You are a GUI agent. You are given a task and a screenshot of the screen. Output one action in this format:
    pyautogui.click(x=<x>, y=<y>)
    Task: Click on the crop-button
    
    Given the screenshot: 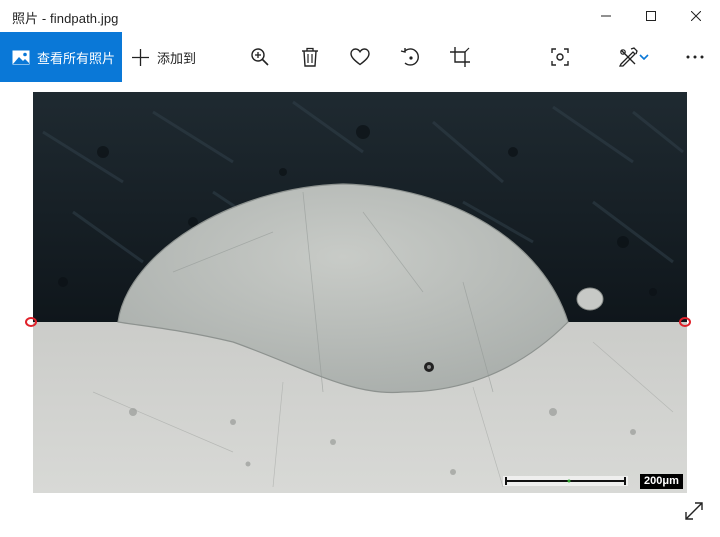 What is the action you would take?
    pyautogui.click(x=460, y=57)
    